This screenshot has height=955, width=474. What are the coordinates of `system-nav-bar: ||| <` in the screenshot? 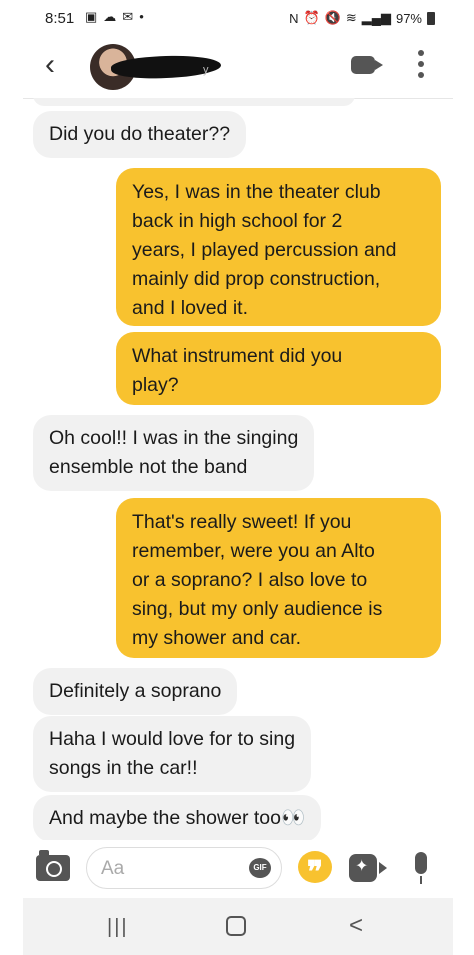 It's located at (238, 926).